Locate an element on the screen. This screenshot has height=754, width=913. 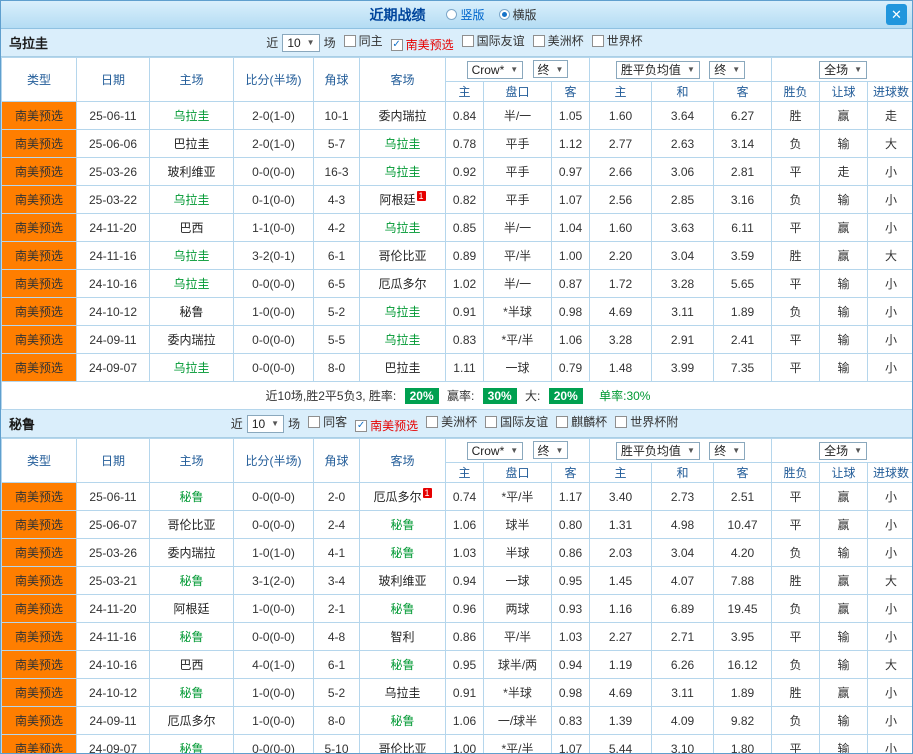
team-label: 玻利维亚 is located at coordinates (402, 581).